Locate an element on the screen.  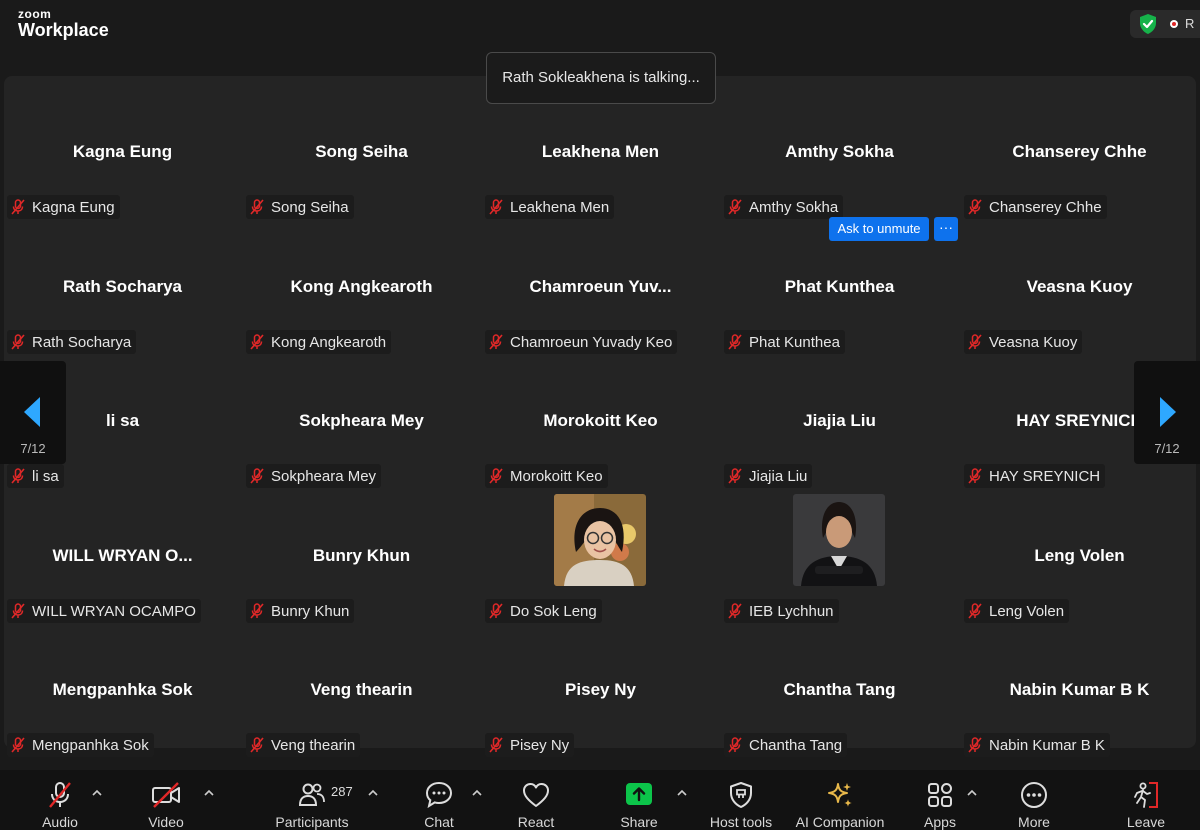
participant-tile: Kong Angkearoth Kong Angkearoth is located at coordinates (361, 288).